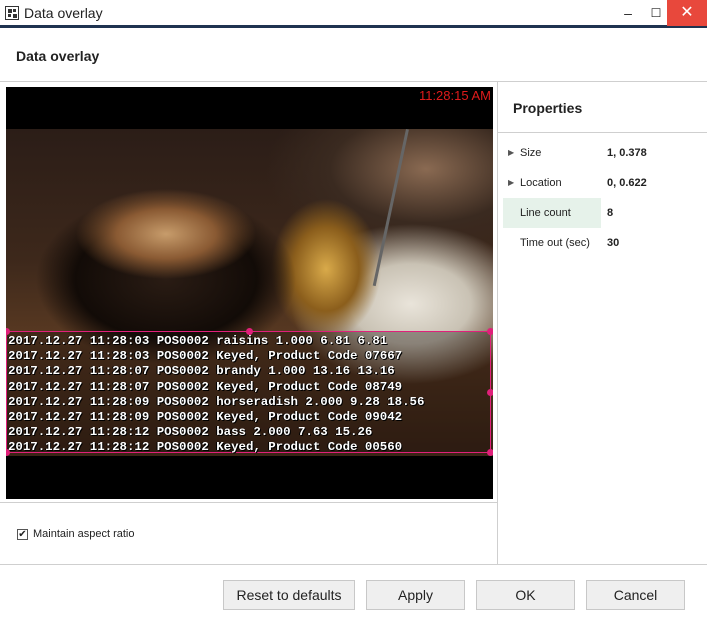 Image resolution: width=707 pixels, height=626 pixels. Describe the element at coordinates (610, 213) in the screenshot. I see `property-value: 8` at that location.